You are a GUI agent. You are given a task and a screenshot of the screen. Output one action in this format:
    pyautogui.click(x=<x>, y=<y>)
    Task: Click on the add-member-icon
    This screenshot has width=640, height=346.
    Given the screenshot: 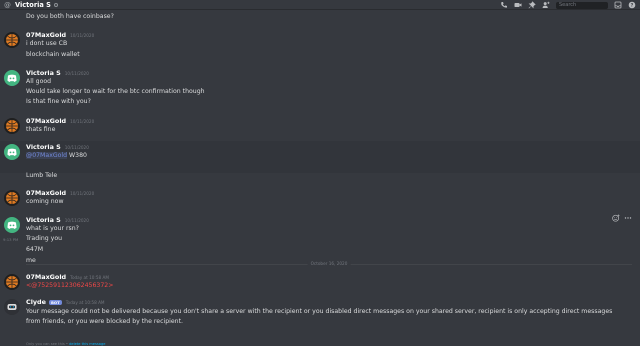 What is the action you would take?
    pyautogui.click(x=546, y=5)
    